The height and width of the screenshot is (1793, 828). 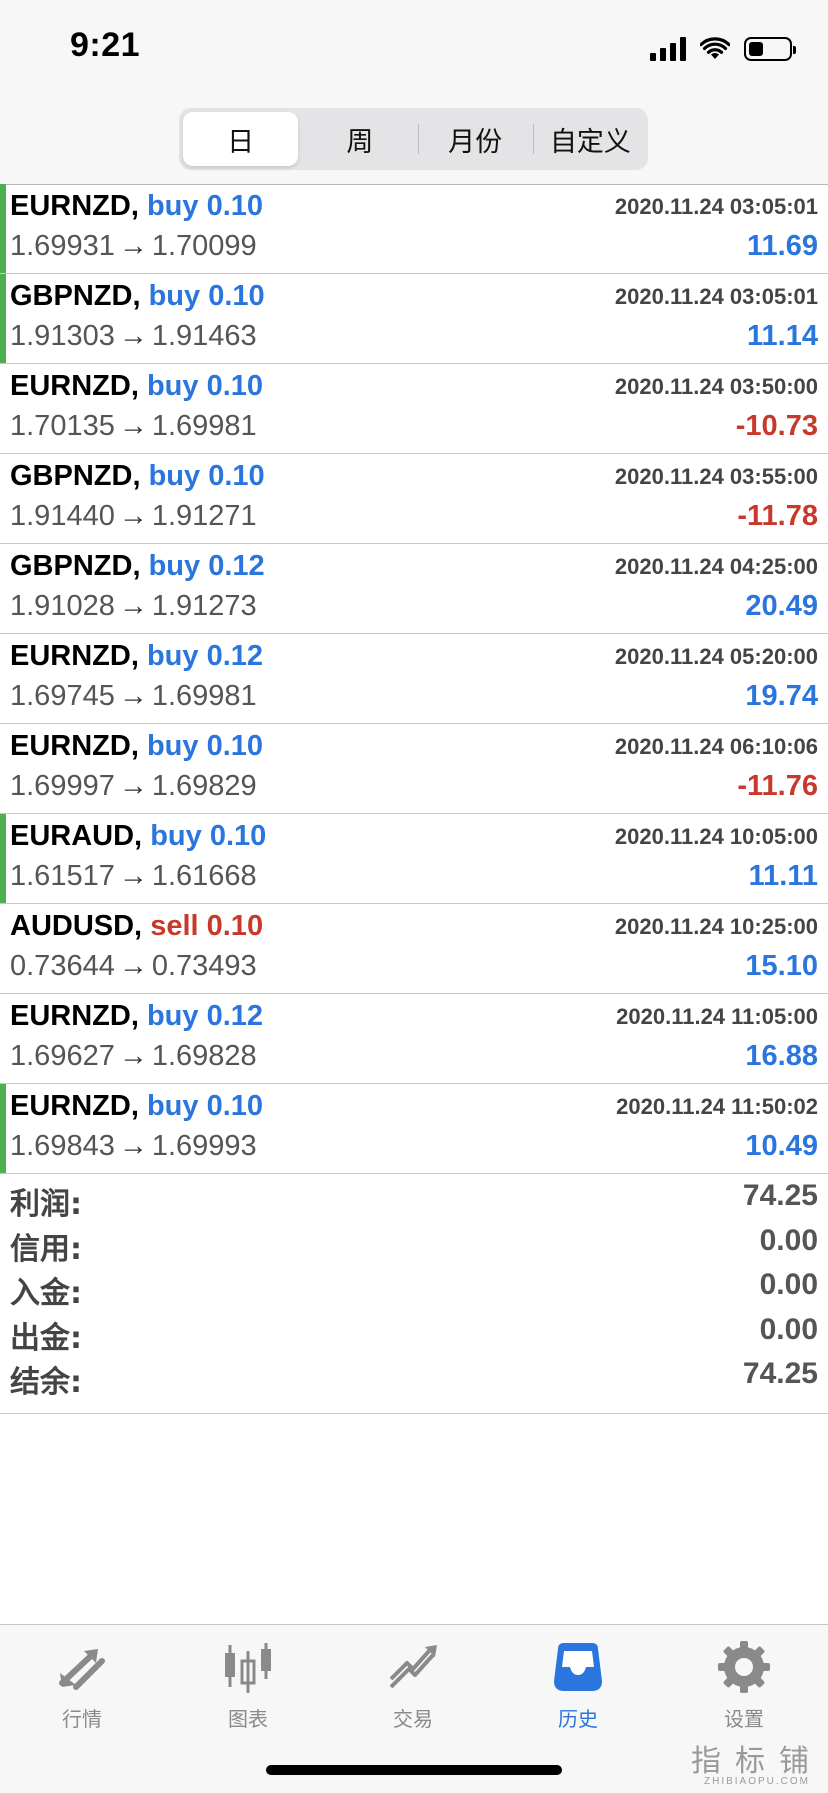 I want to click on open-price: 1.61517, so click(x=62, y=876).